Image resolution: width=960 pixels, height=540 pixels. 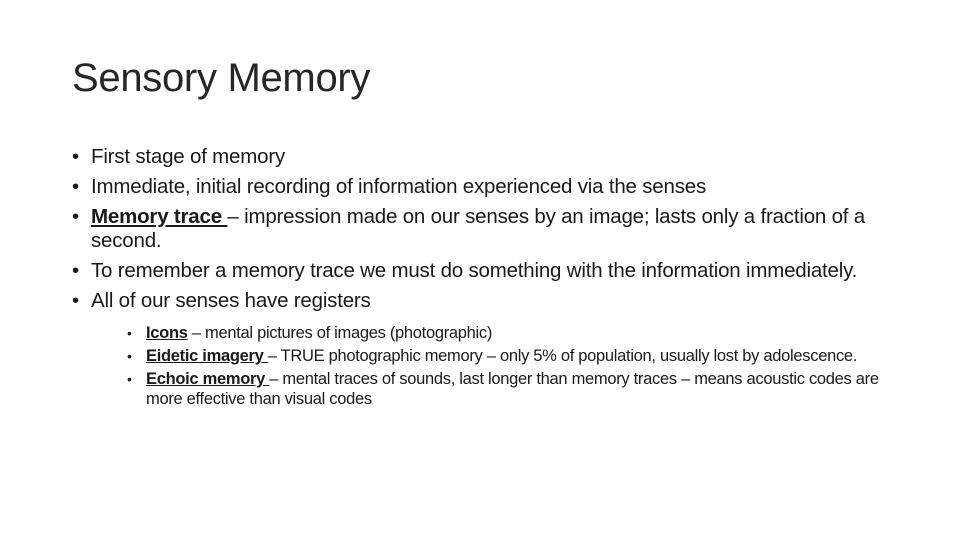 I want to click on sub-bullet-term: Echoic memory, so click(x=208, y=379).